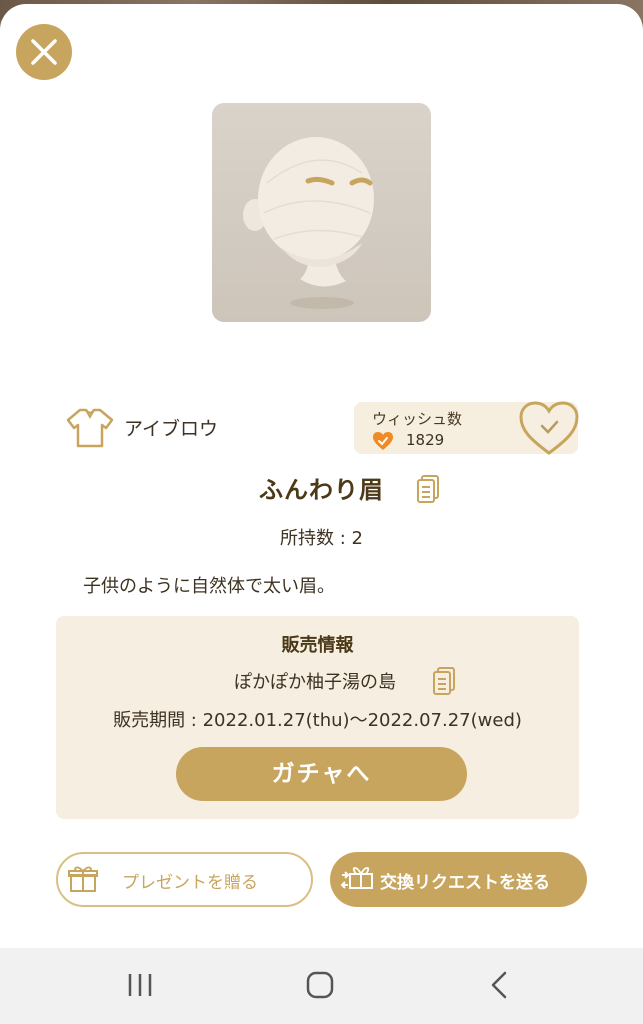 Image resolution: width=643 pixels, height=1024 pixels. I want to click on exchange-icon, so click(356, 878).